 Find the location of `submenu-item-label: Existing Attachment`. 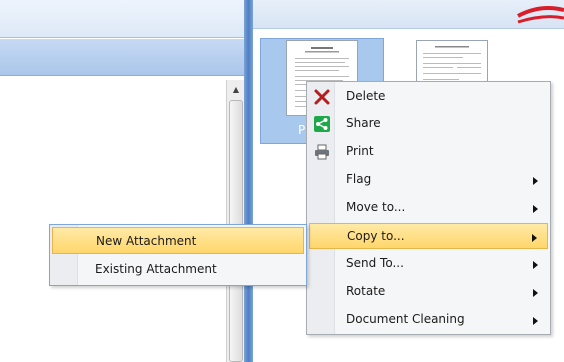

submenu-item-label: Existing Attachment is located at coordinates (156, 269).